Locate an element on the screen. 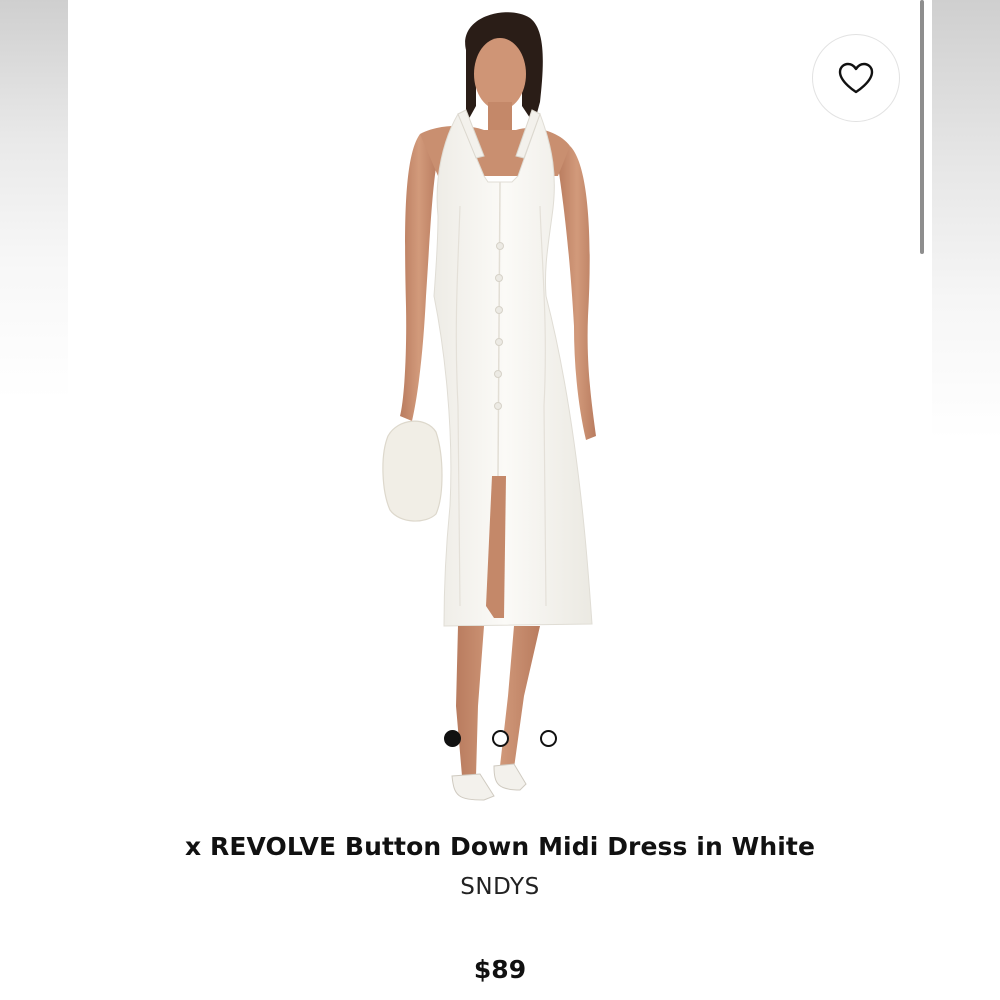 Image resolution: width=1000 pixels, height=1000 pixels. product-price: $89 is located at coordinates (500, 969).